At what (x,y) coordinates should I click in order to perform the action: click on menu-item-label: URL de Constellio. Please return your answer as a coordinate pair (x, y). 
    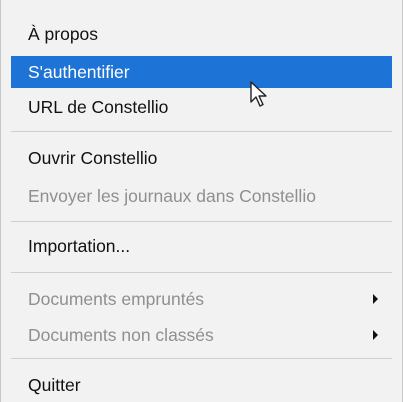
    Looking at the image, I should click on (98, 107).